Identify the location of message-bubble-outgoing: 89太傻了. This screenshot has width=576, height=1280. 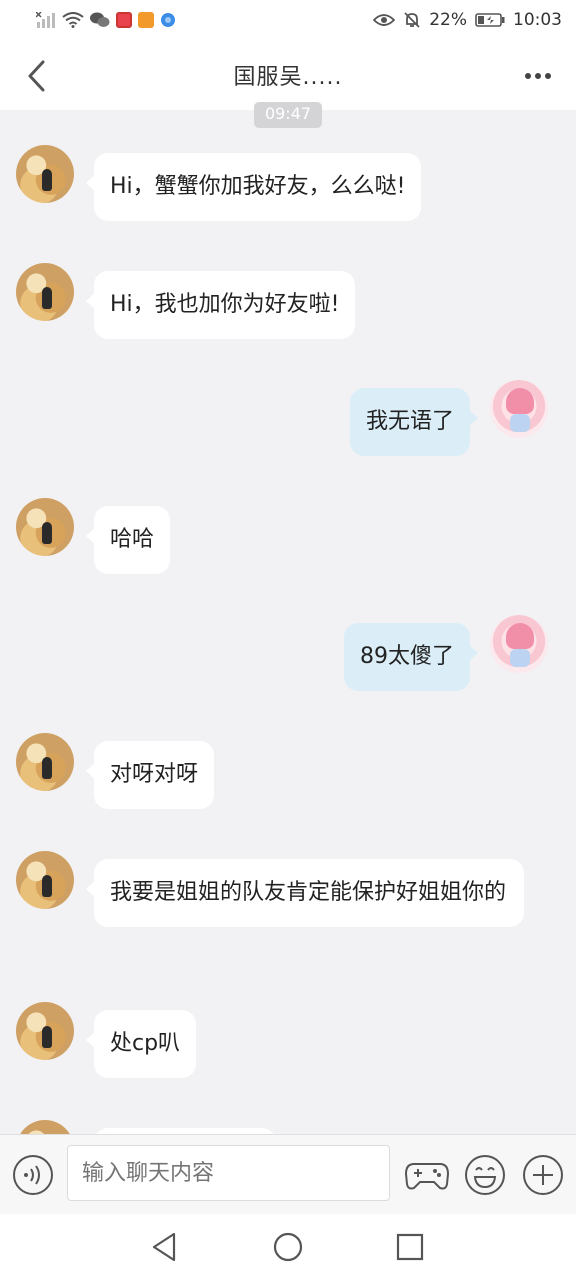
(411, 657).